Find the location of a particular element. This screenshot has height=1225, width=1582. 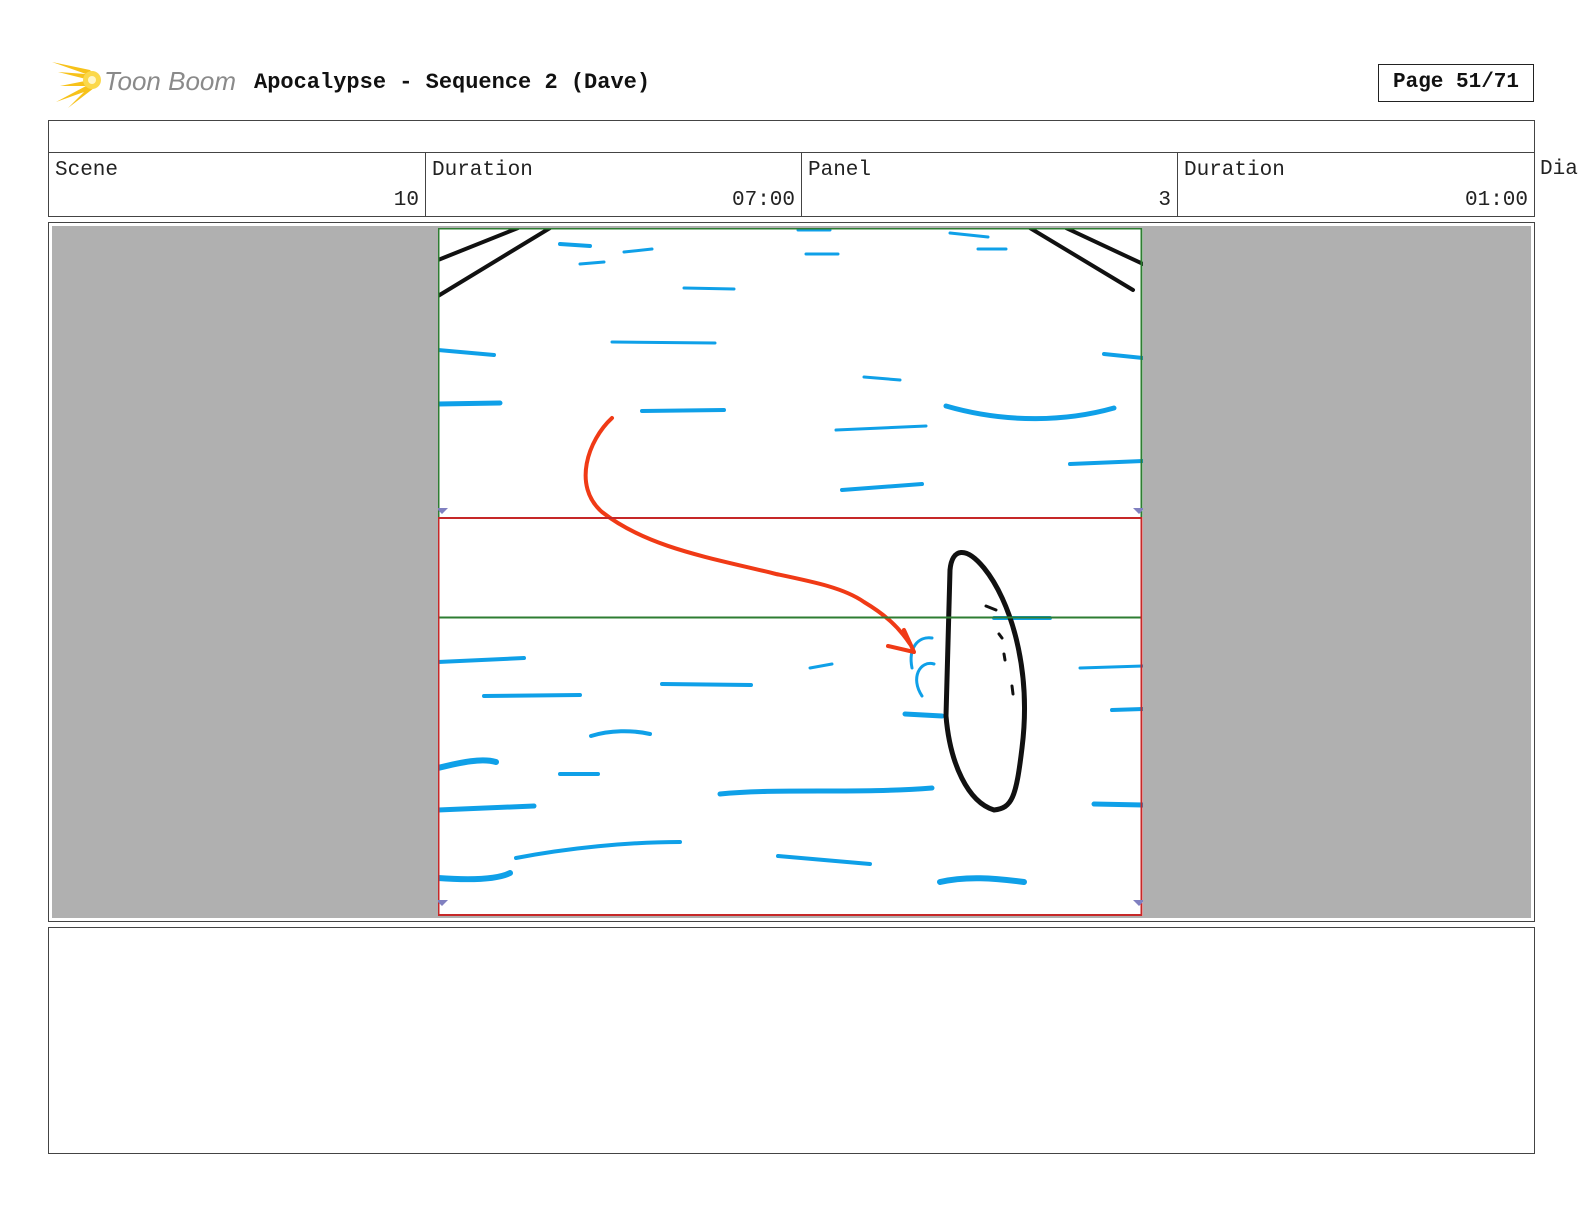

dock-edge-lines is located at coordinates (790, 263).